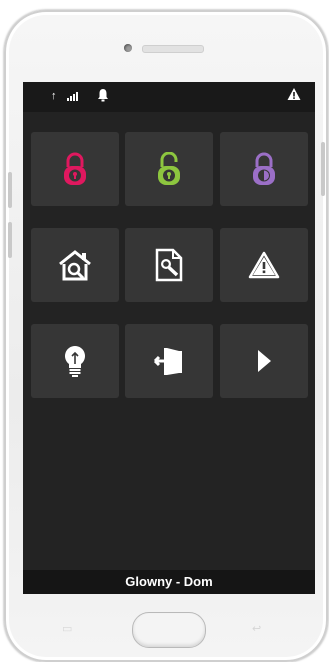 The height and width of the screenshot is (662, 329). I want to click on padlock-unlocked-icon, so click(169, 168).